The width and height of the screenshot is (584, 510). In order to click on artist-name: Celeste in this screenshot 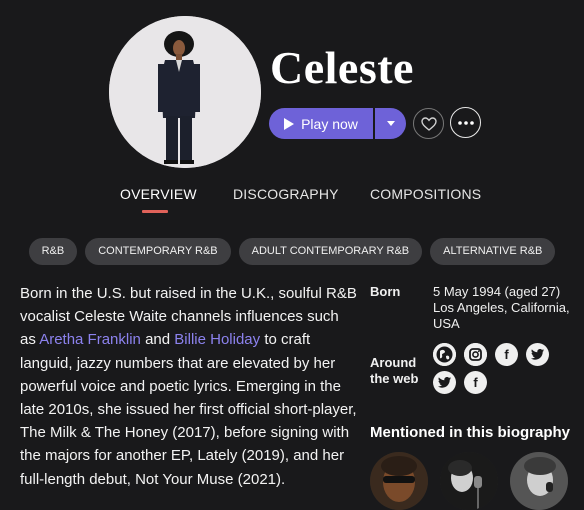, I will do `click(342, 67)`.